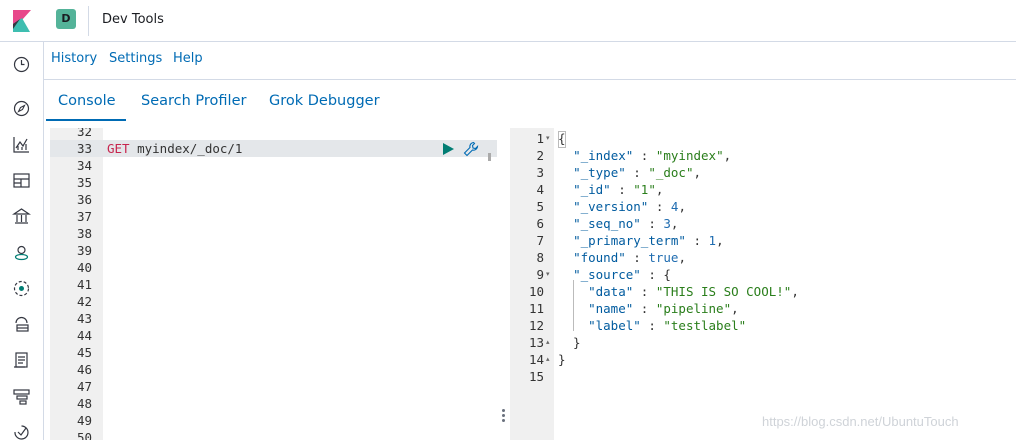 The height and width of the screenshot is (440, 1016). Describe the element at coordinates (663, 308) in the screenshot. I see `response-line: "name" : "pipeline",` at that location.